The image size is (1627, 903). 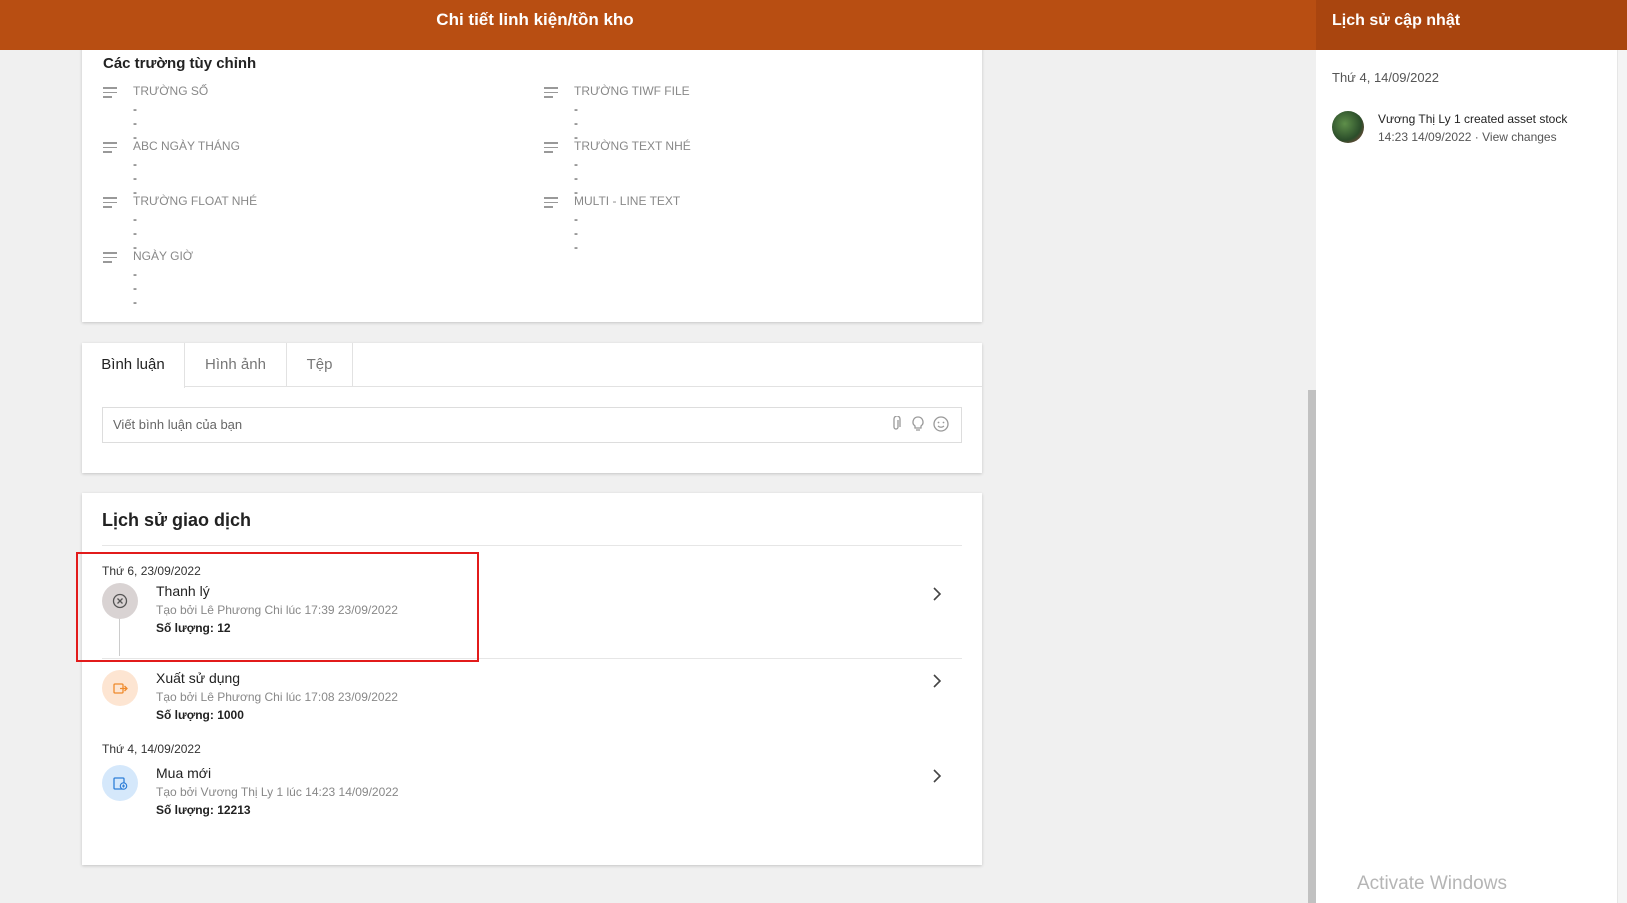 I want to click on top-header-bar: Chi tiết linh kiện/tồn kho, so click(x=658, y=25).